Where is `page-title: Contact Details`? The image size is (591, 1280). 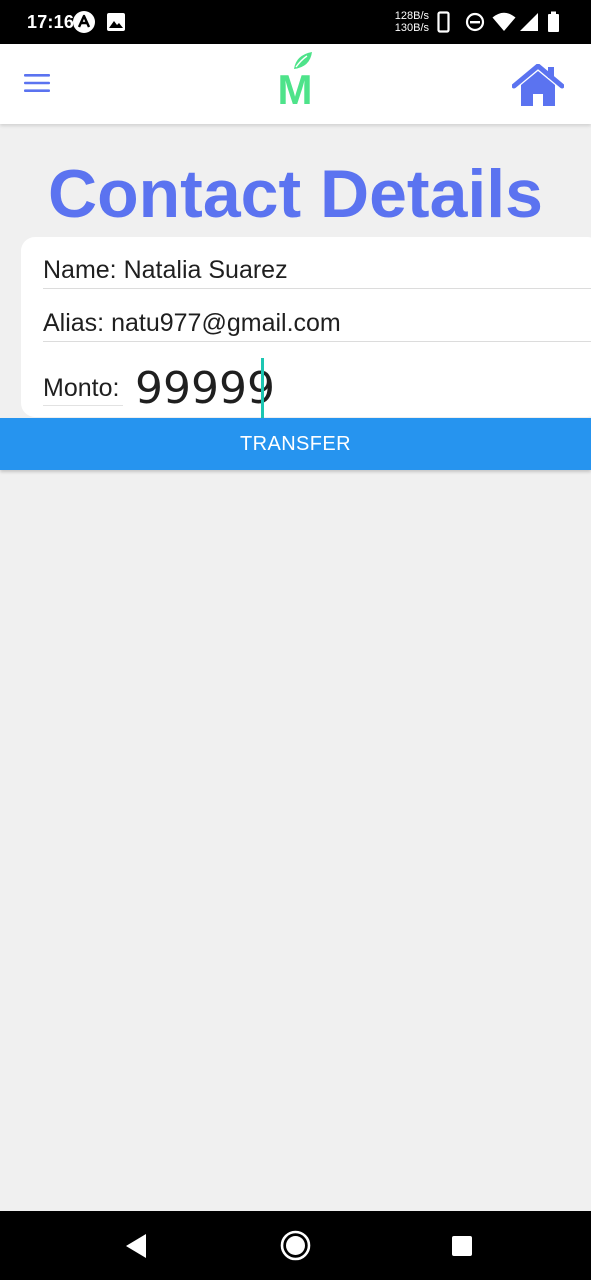
page-title: Contact Details is located at coordinates (295, 194).